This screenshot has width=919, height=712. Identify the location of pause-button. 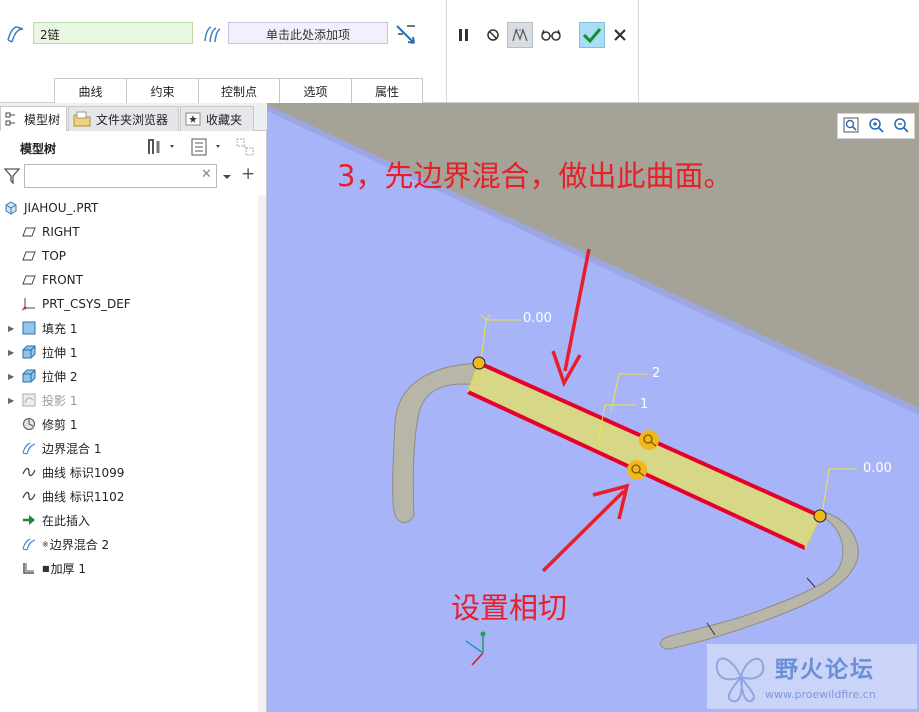
(464, 35).